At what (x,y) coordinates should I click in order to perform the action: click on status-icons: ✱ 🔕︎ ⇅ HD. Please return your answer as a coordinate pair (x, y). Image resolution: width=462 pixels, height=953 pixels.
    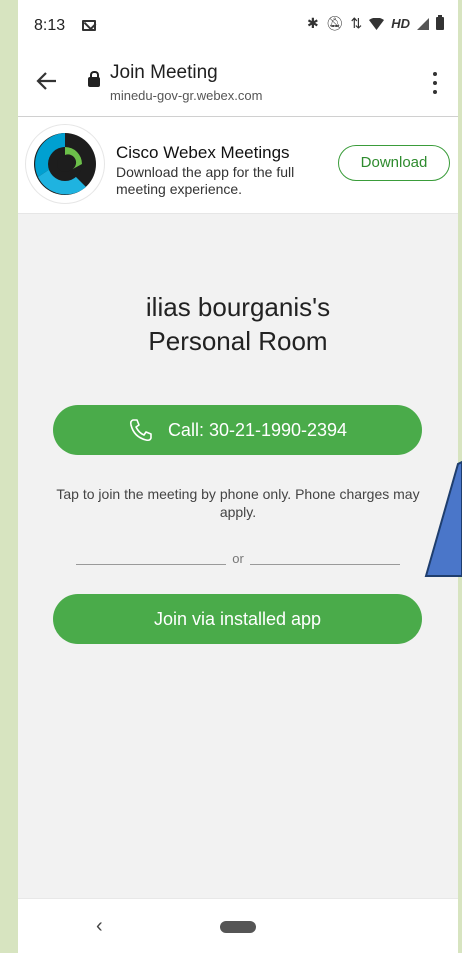
    Looking at the image, I should click on (375, 23).